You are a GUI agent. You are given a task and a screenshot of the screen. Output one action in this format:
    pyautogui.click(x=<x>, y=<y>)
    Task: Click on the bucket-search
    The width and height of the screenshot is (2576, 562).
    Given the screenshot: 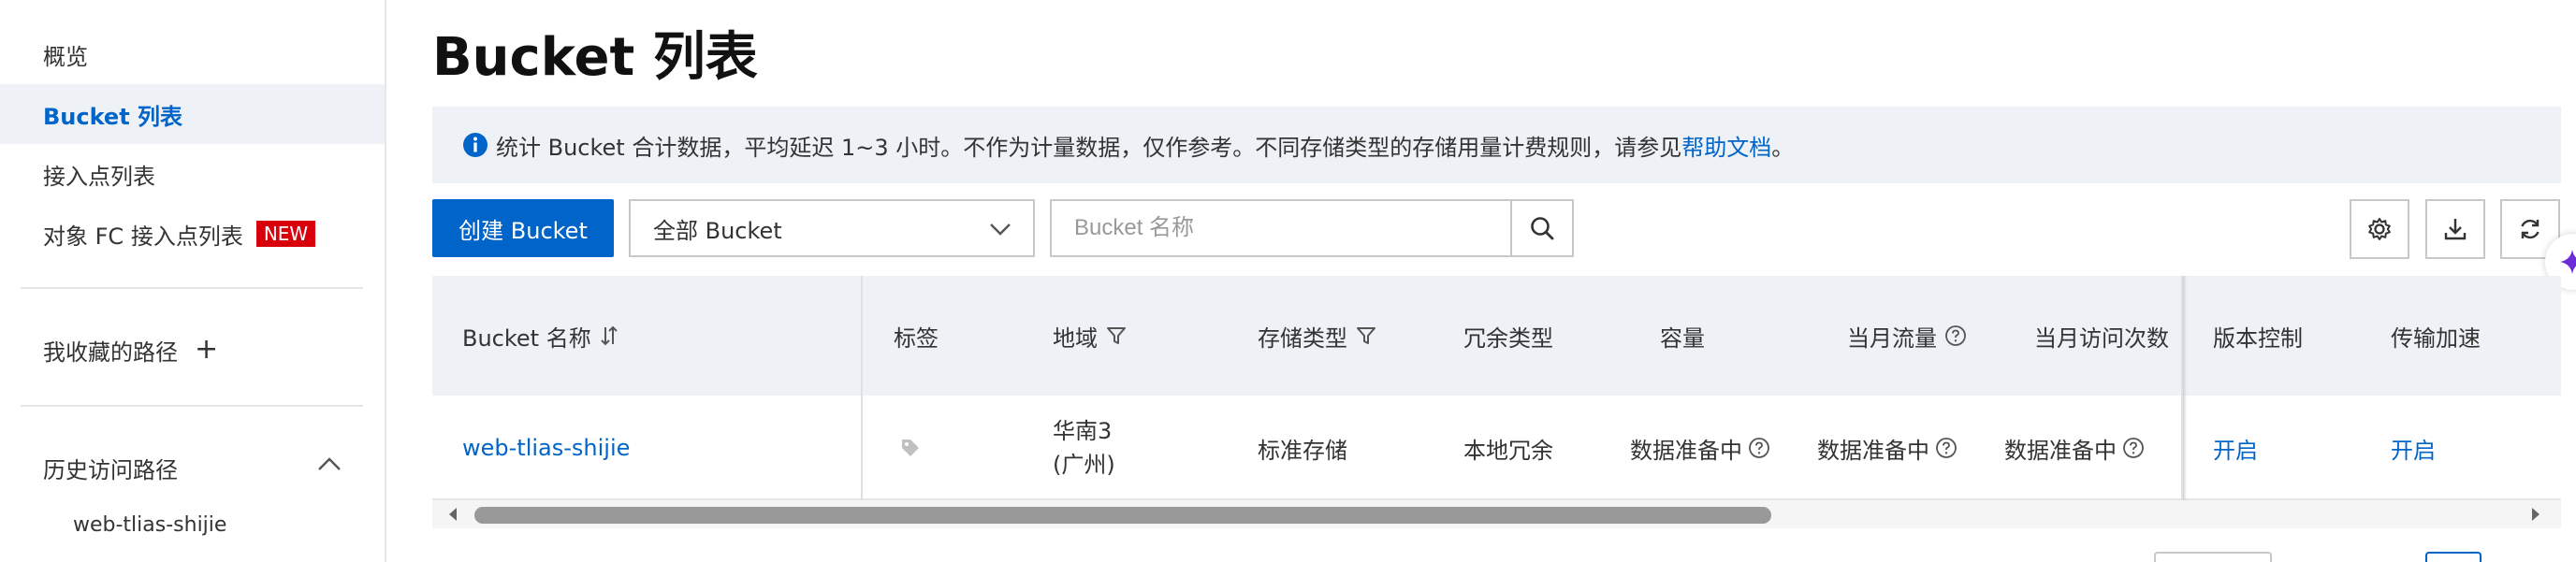 What is the action you would take?
    pyautogui.click(x=1312, y=228)
    